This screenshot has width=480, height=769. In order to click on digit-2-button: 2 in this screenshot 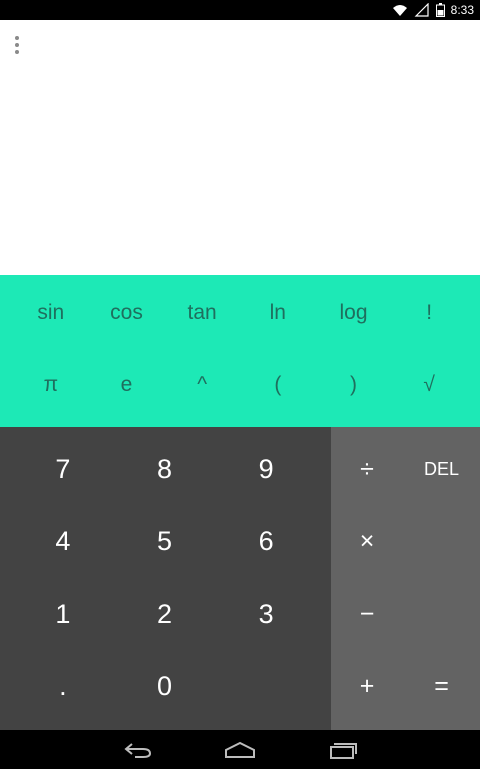, I will do `click(165, 614)`.